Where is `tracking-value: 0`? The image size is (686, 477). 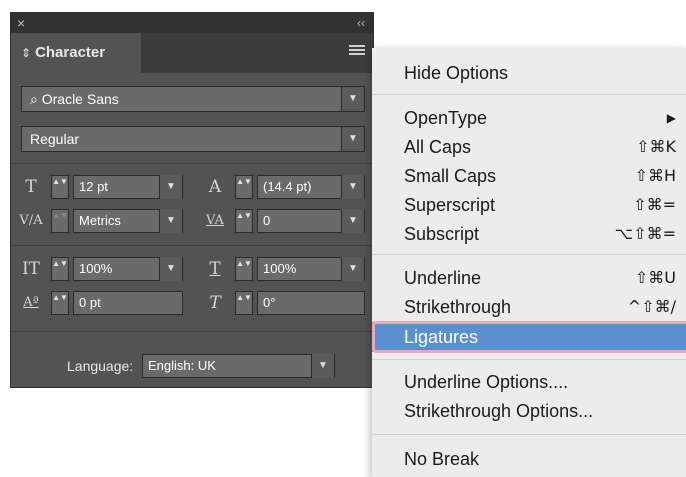 tracking-value: 0 is located at coordinates (267, 220).